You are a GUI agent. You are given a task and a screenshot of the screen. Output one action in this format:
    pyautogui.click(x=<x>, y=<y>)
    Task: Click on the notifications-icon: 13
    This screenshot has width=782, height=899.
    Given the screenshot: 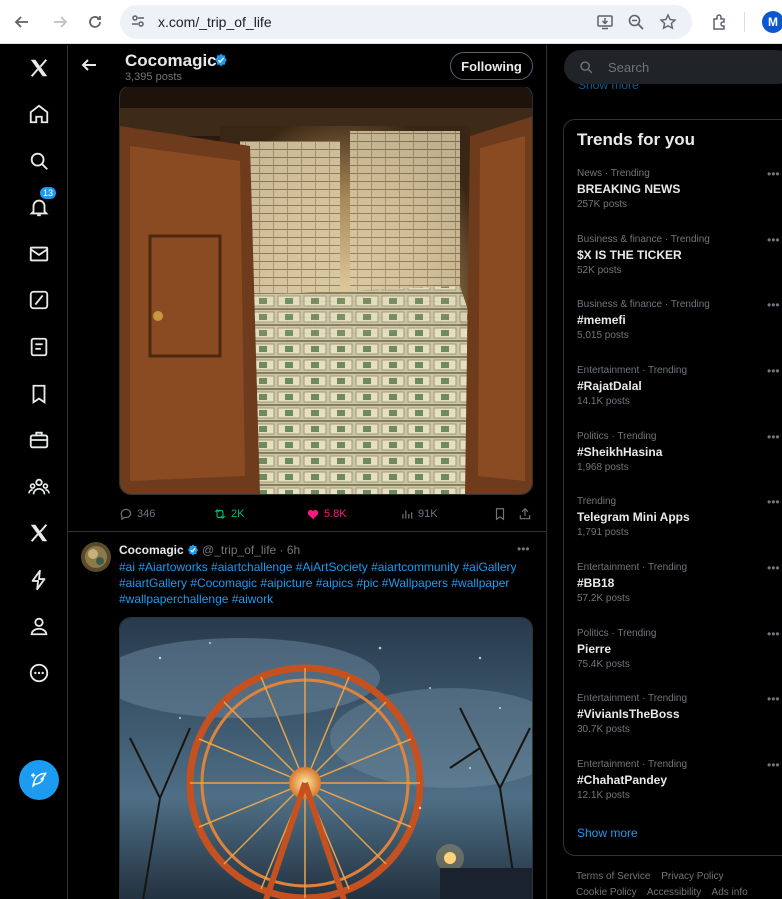 What is the action you would take?
    pyautogui.click(x=40, y=204)
    